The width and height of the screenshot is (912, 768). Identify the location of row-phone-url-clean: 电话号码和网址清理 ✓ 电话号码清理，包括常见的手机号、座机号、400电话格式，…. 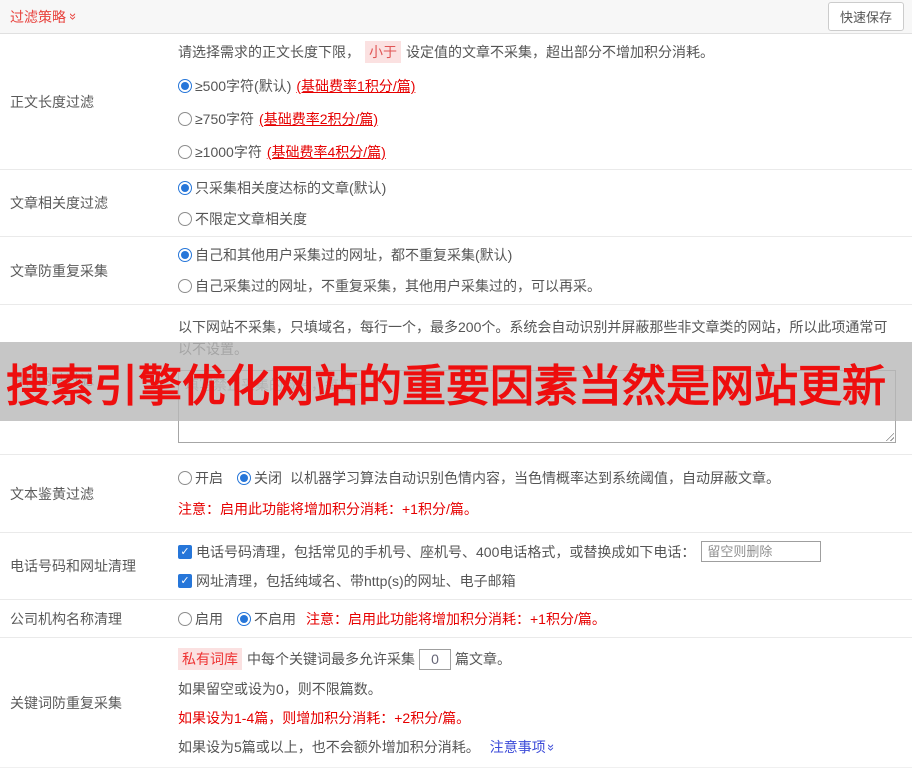
(456, 566).